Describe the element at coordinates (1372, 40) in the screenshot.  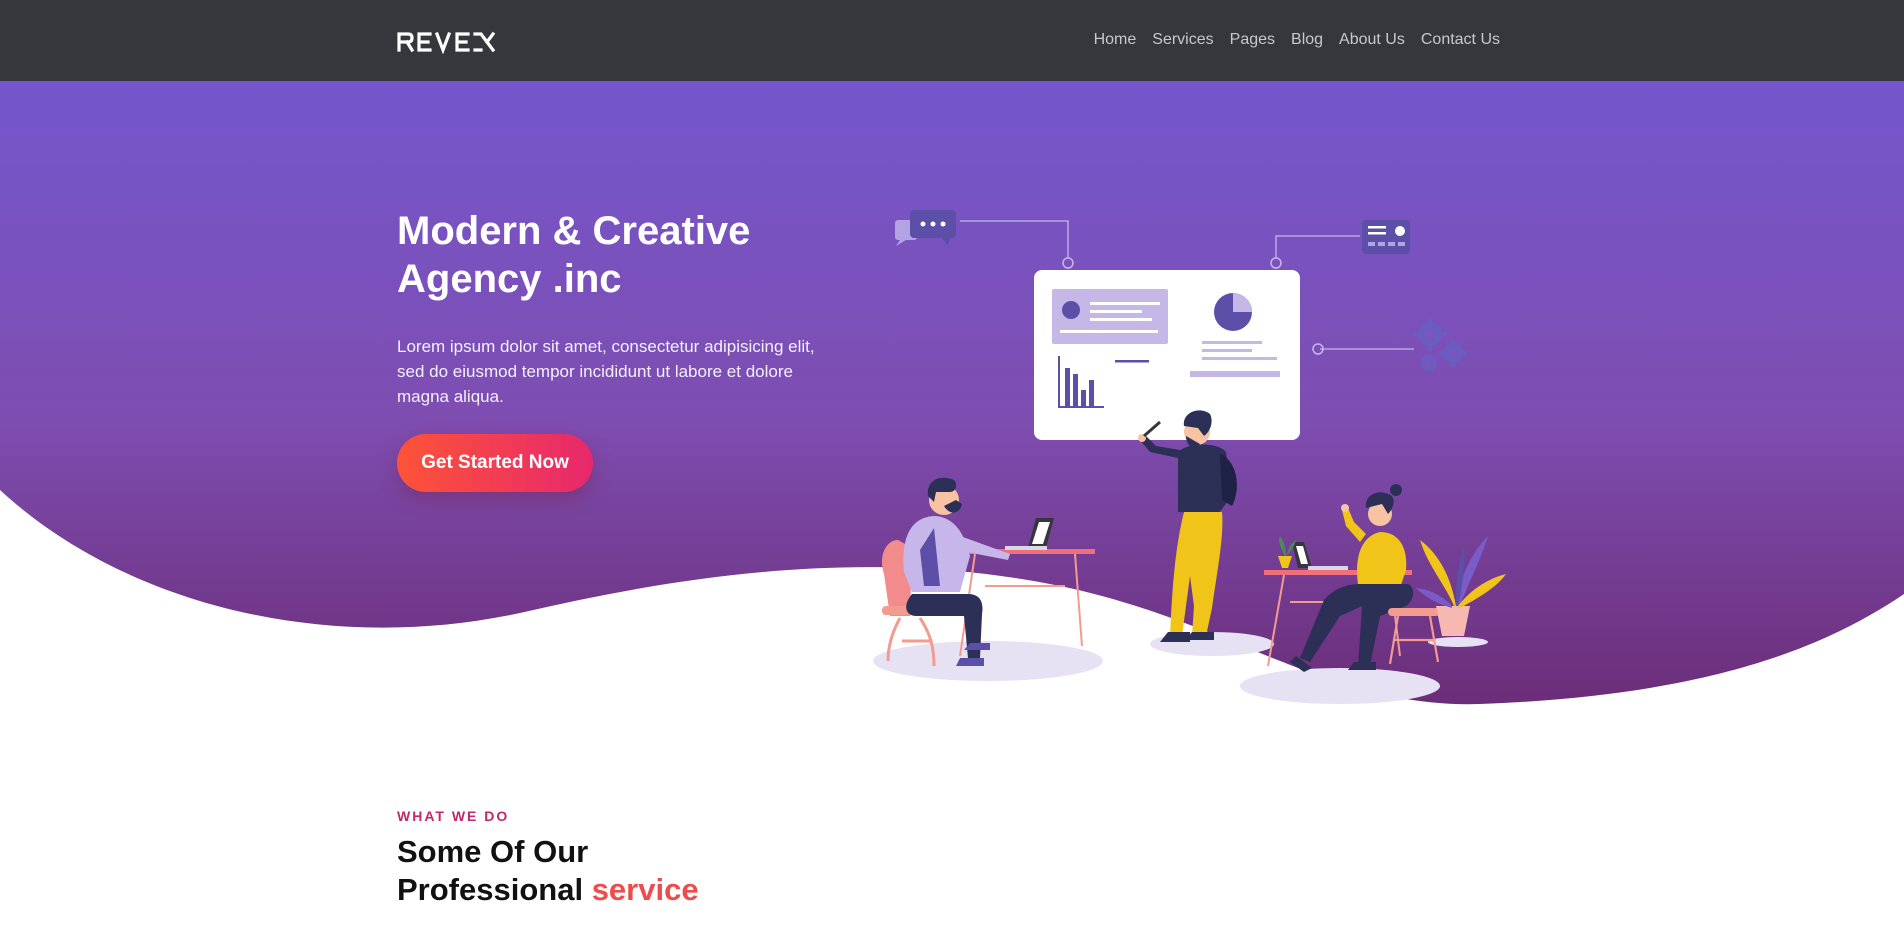
I see `nav-about-us: About Us` at that location.